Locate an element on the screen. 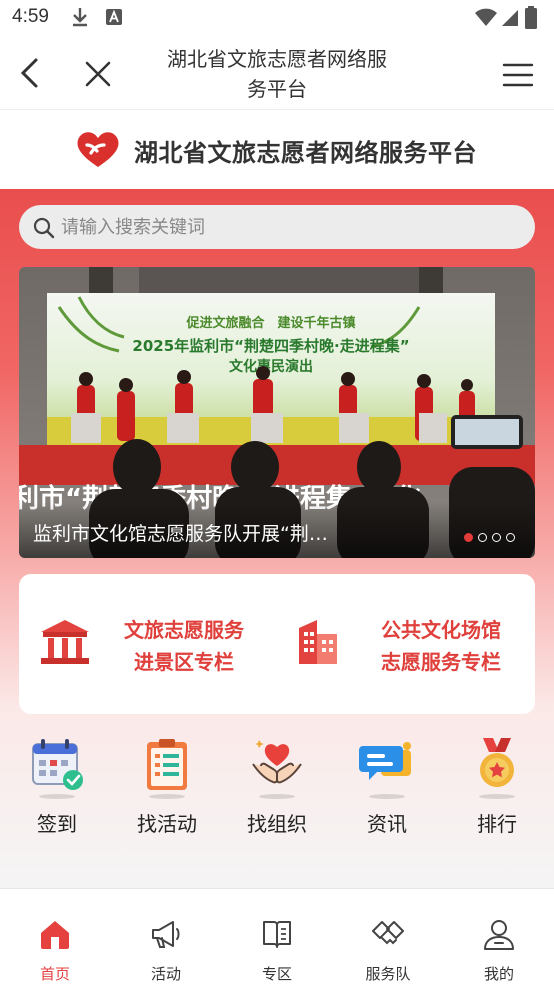 This screenshot has height=984, width=554. tab-home: 首页 is located at coordinates (55, 936).